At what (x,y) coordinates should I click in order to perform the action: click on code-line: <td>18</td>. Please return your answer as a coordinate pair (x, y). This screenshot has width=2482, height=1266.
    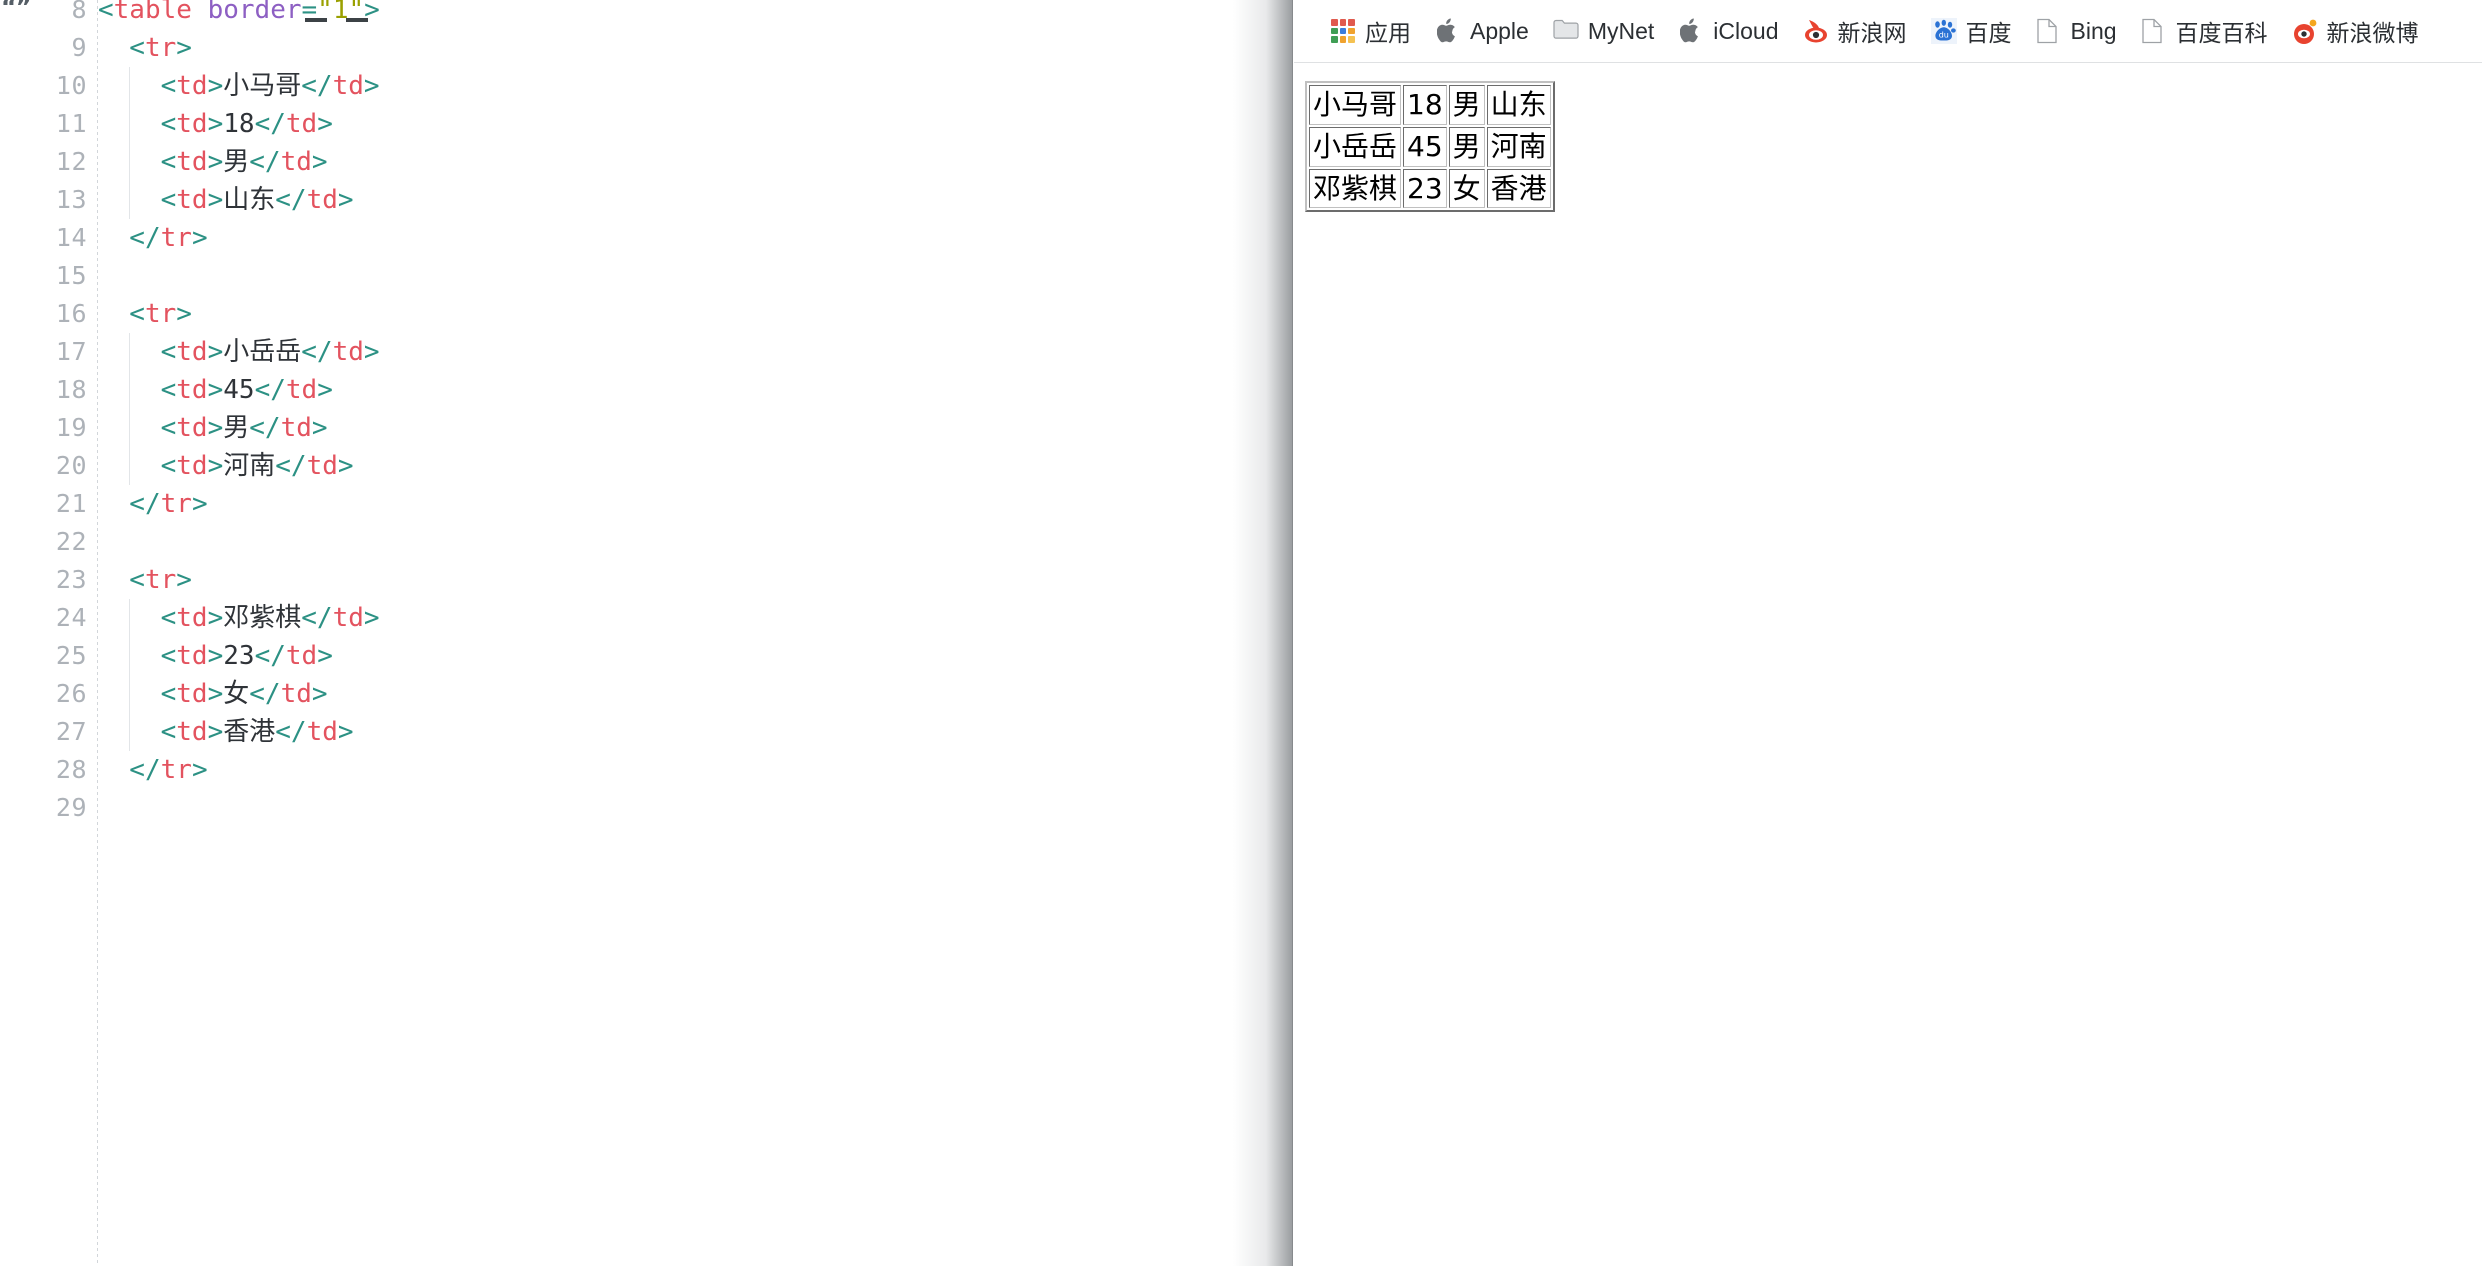
    Looking at the image, I should click on (215, 124).